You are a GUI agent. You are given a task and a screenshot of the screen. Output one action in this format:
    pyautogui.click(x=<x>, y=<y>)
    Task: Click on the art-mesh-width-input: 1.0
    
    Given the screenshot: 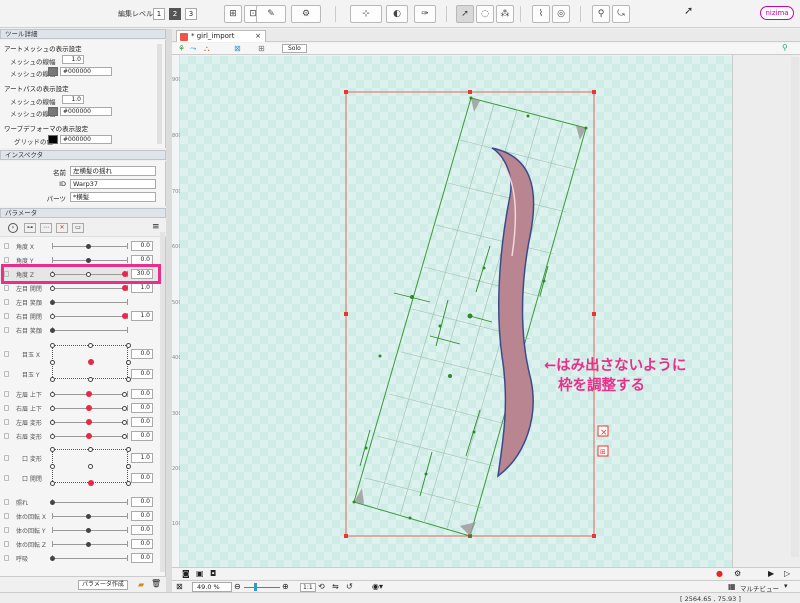 What is the action you would take?
    pyautogui.click(x=73, y=59)
    